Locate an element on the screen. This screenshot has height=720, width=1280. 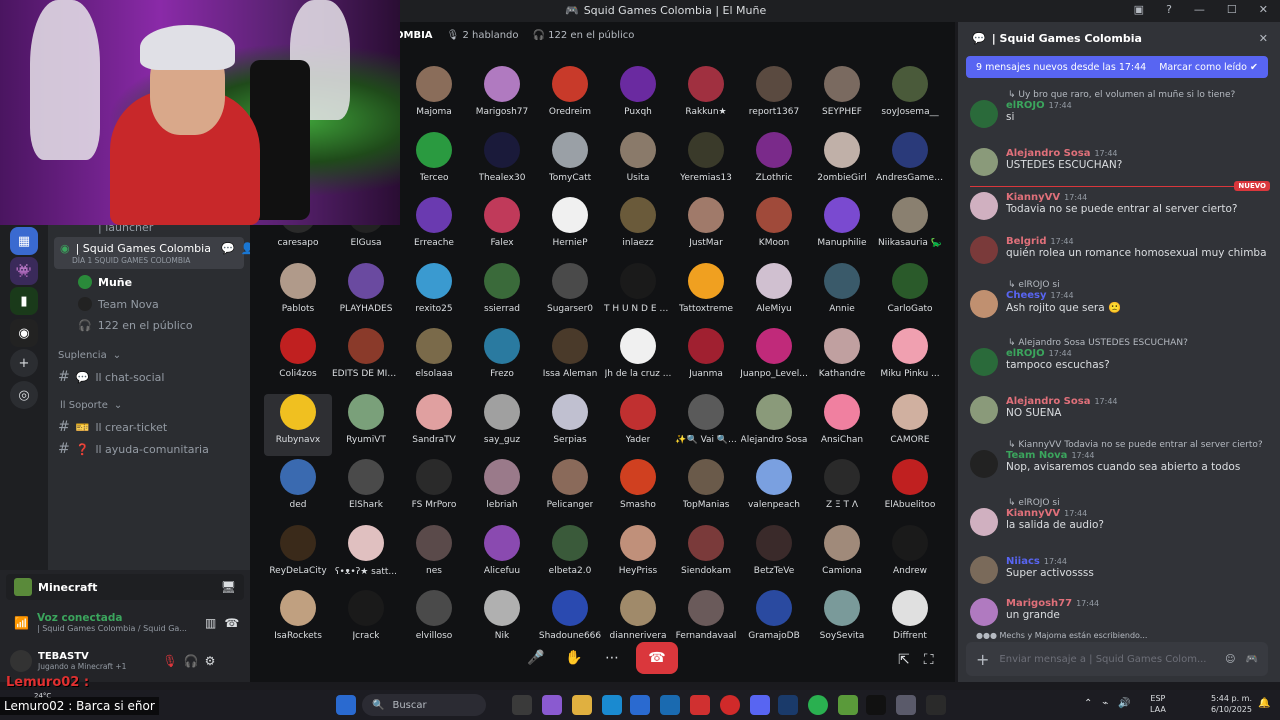
screen-share-icon: 🖥 is located at coordinates (228, 587).